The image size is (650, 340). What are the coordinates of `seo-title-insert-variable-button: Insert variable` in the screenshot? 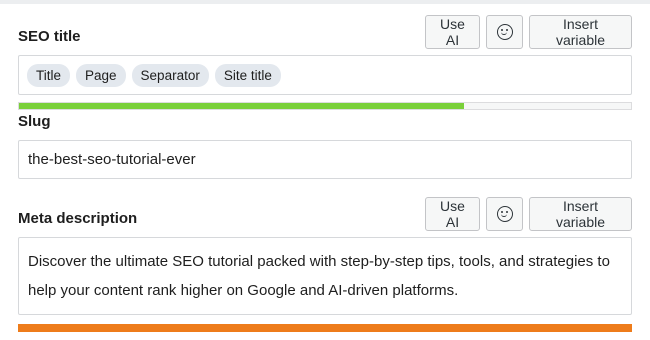 It's located at (580, 32).